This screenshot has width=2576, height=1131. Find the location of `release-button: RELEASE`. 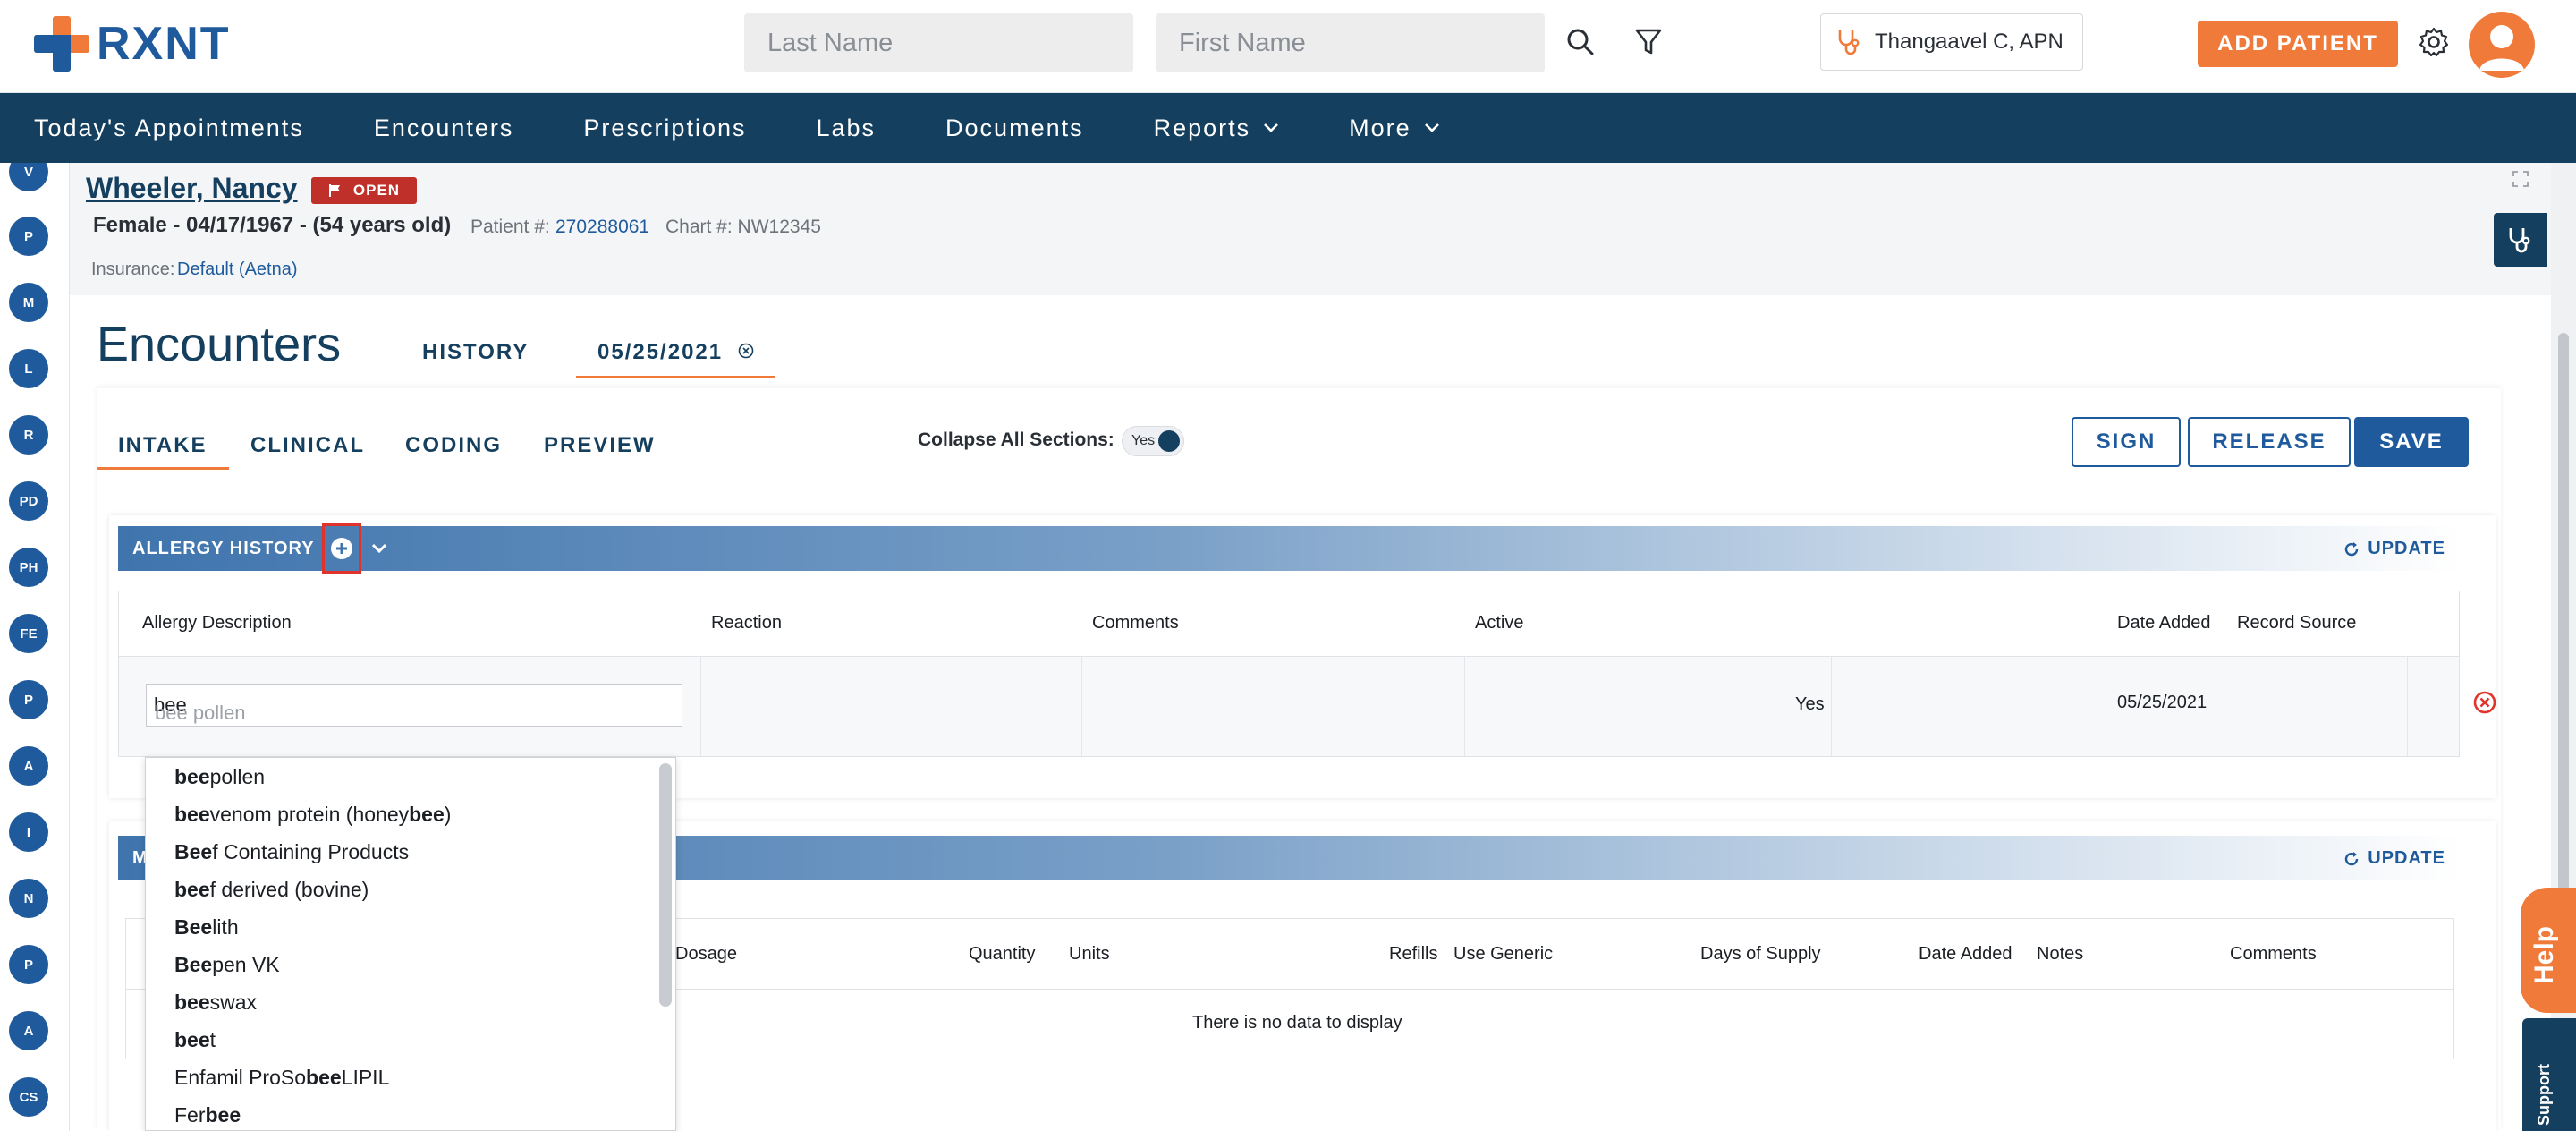

release-button: RELEASE is located at coordinates (2269, 442).